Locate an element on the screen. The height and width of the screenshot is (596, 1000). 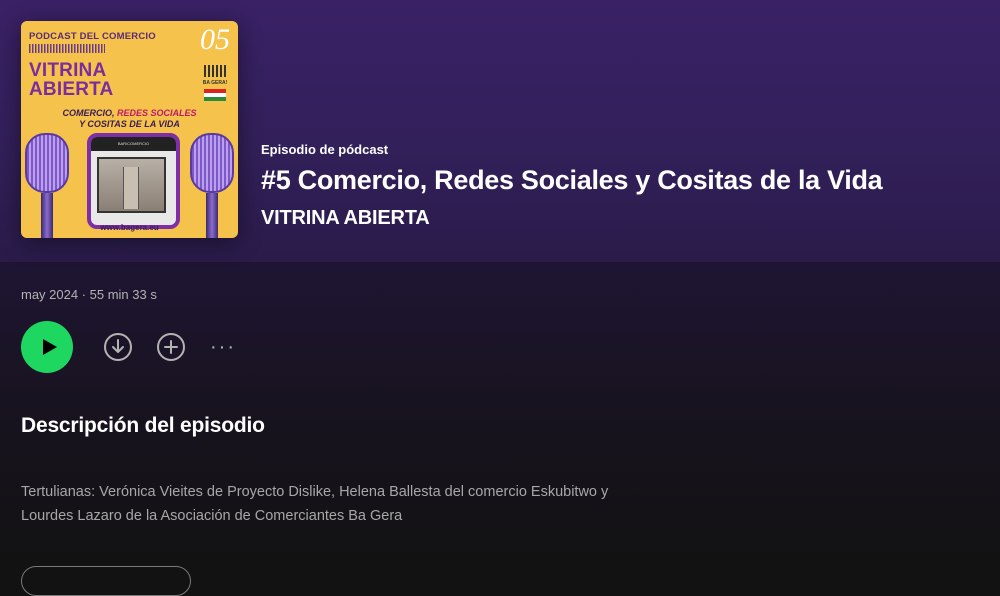
content-type-label: Episodio de pódcast is located at coordinates (325, 149).